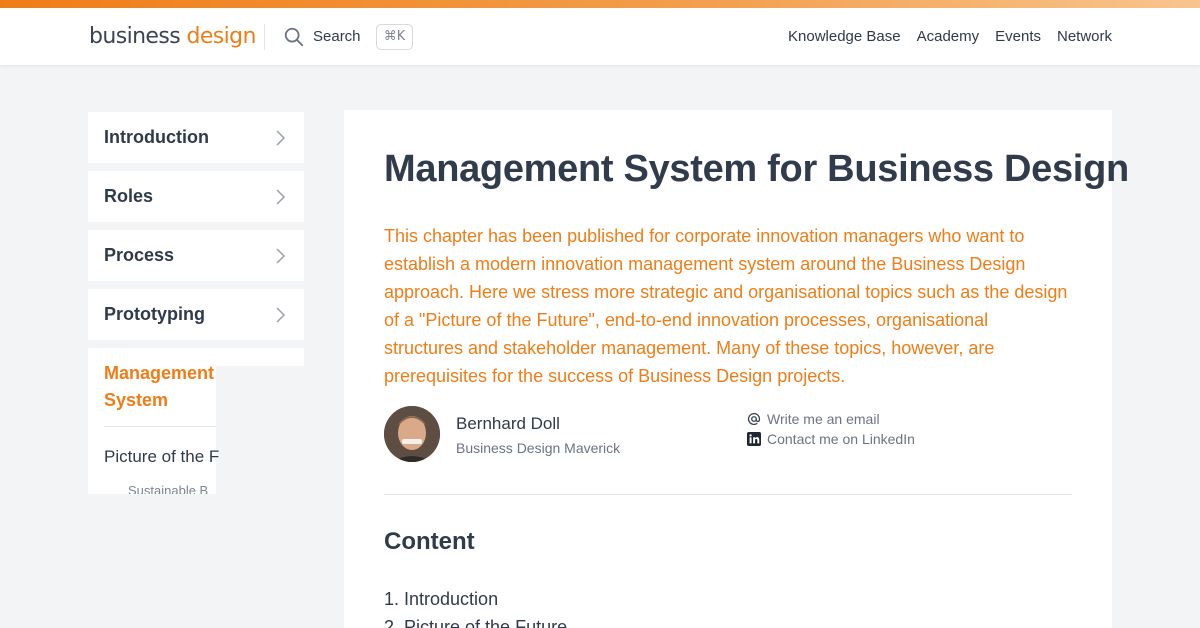 The width and height of the screenshot is (1200, 628). What do you see at coordinates (538, 448) in the screenshot?
I see `author-role: Business Design Maverick` at bounding box center [538, 448].